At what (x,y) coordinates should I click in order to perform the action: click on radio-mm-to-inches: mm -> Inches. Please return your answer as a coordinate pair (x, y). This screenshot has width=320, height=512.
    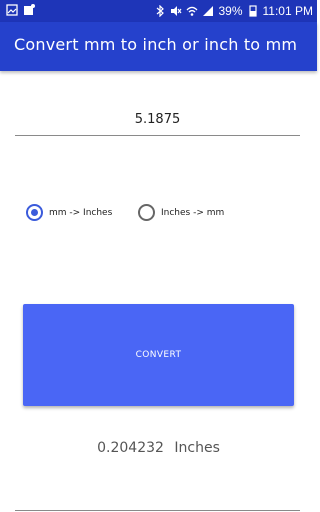
    Looking at the image, I should click on (69, 212).